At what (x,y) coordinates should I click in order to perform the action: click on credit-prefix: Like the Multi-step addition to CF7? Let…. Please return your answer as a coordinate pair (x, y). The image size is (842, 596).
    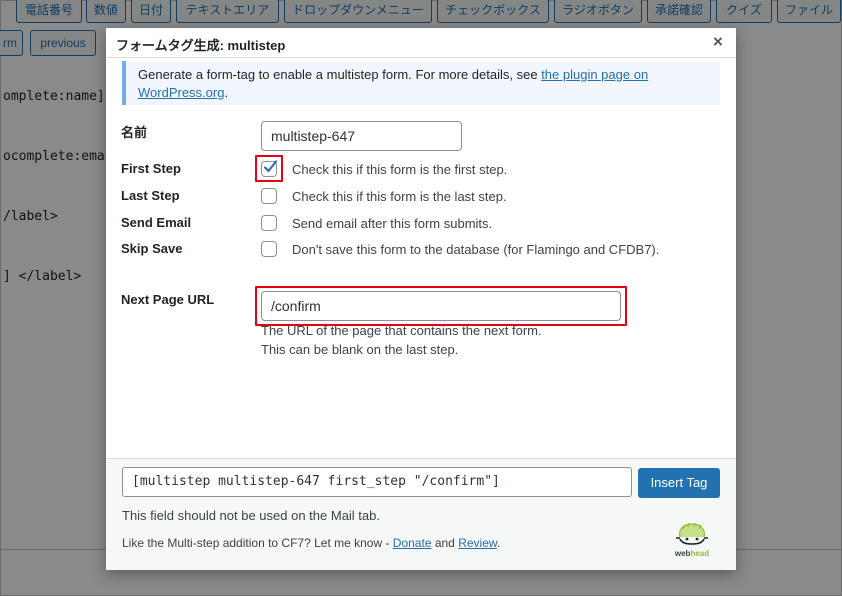
    Looking at the image, I should click on (257, 543).